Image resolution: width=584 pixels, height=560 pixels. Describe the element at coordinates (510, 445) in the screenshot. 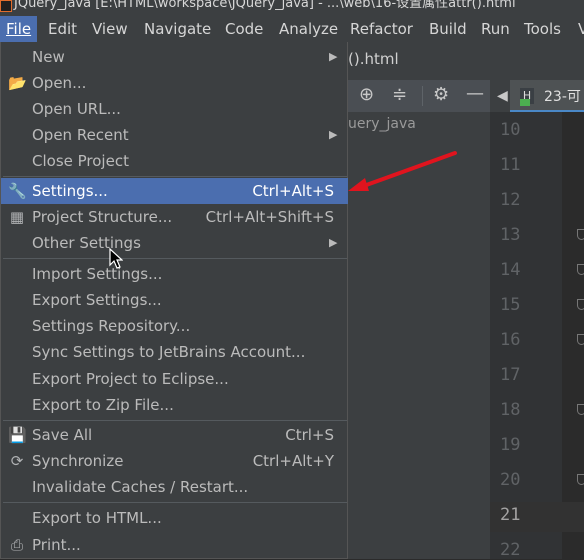

I see `line-number: 19` at that location.